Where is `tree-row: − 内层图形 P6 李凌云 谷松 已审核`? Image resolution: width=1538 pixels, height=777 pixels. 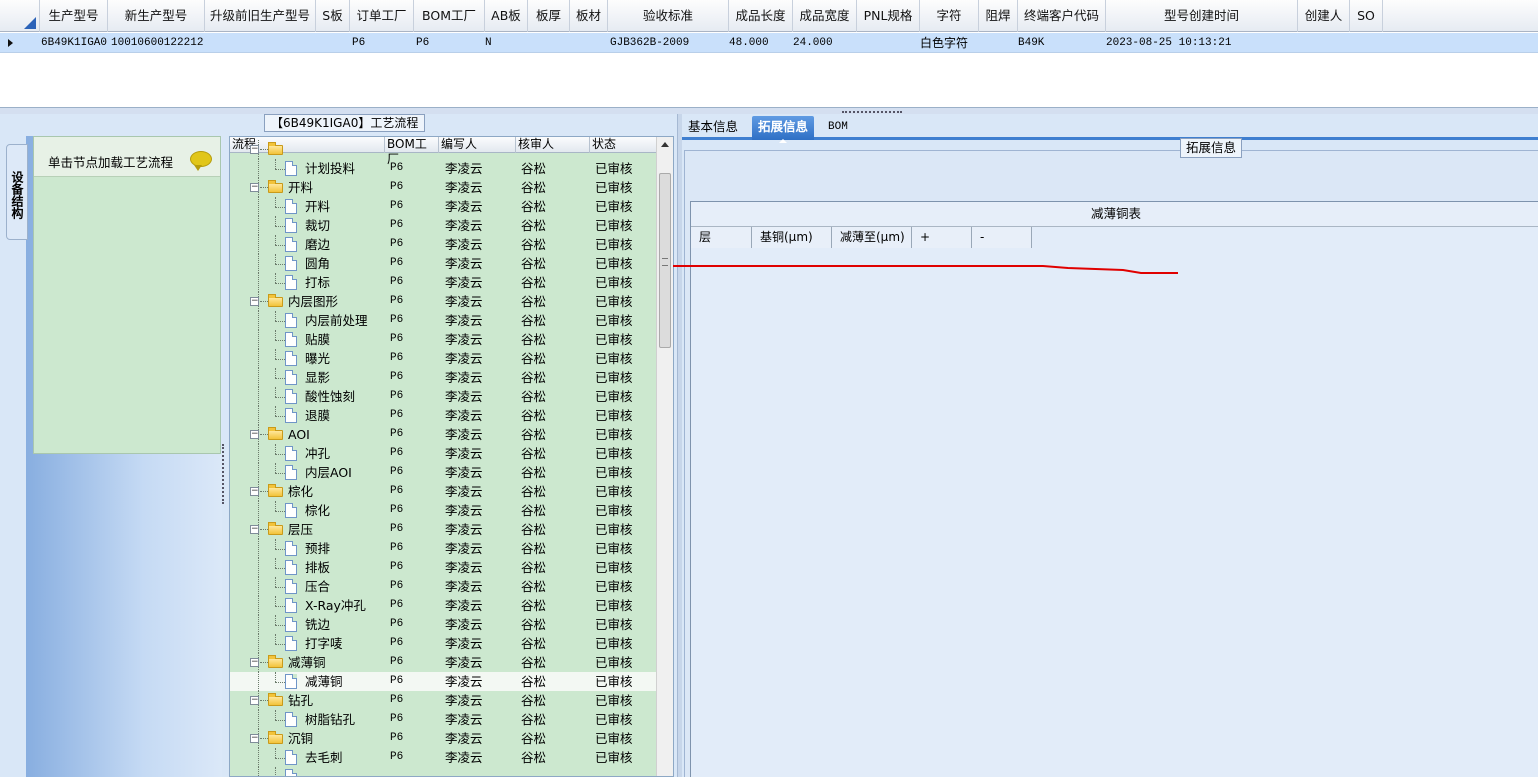 tree-row: − 内层图形 P6 李凌云 谷松 已审核 is located at coordinates (443, 301).